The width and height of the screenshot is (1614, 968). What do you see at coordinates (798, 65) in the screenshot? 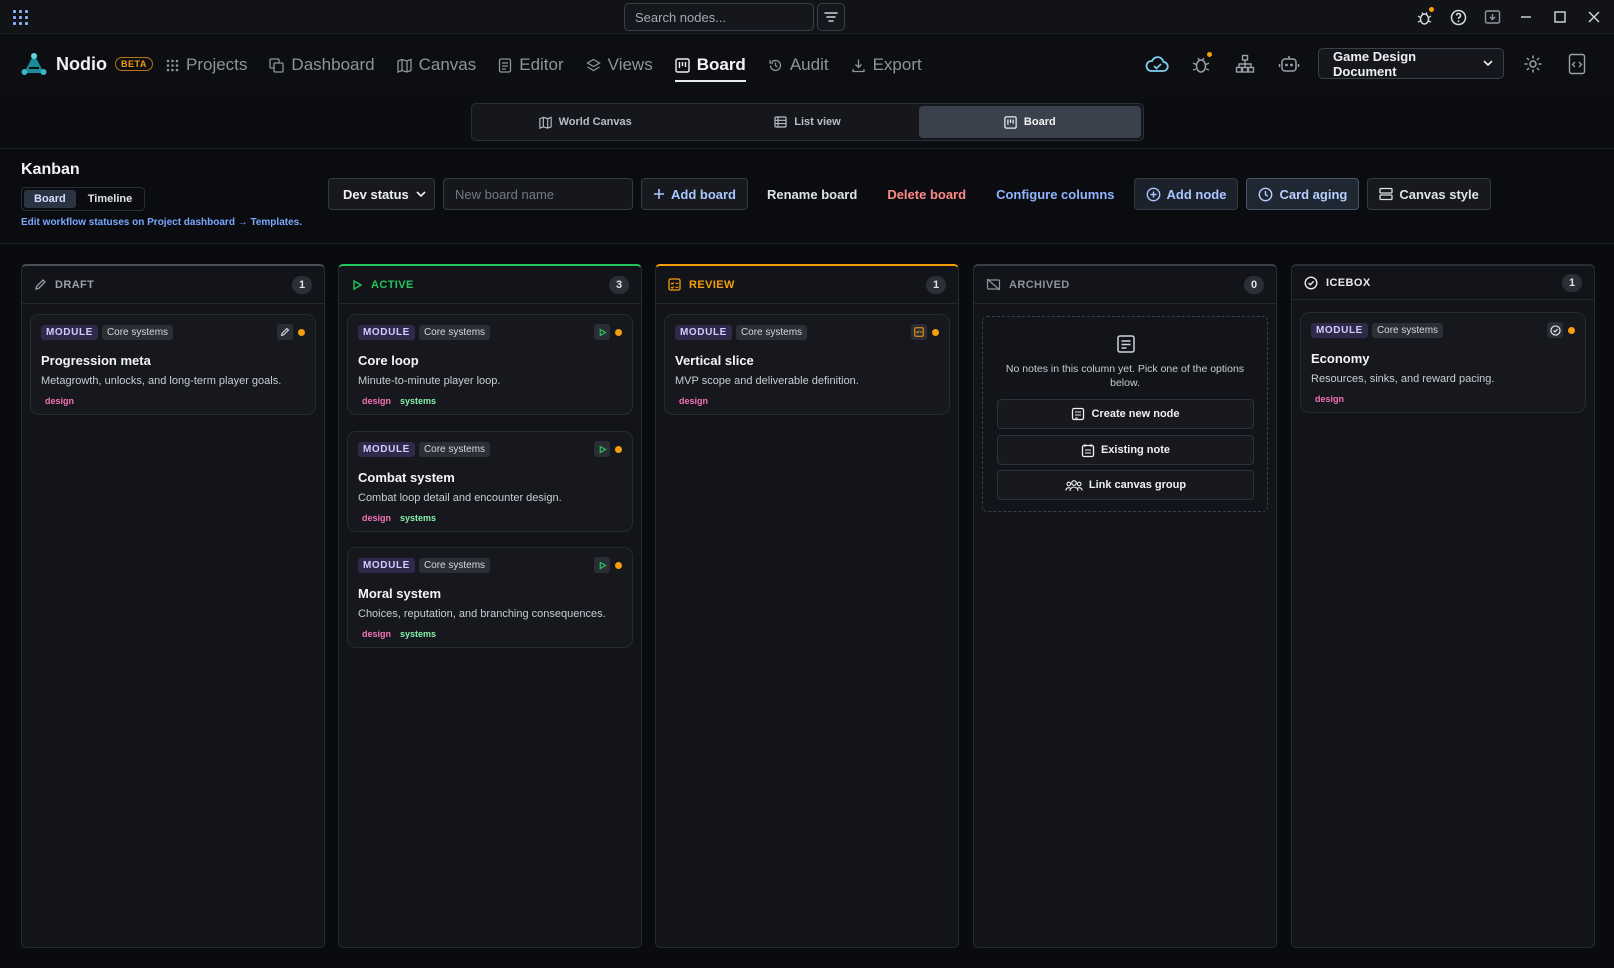
I see `nav-audit: Audit` at bounding box center [798, 65].